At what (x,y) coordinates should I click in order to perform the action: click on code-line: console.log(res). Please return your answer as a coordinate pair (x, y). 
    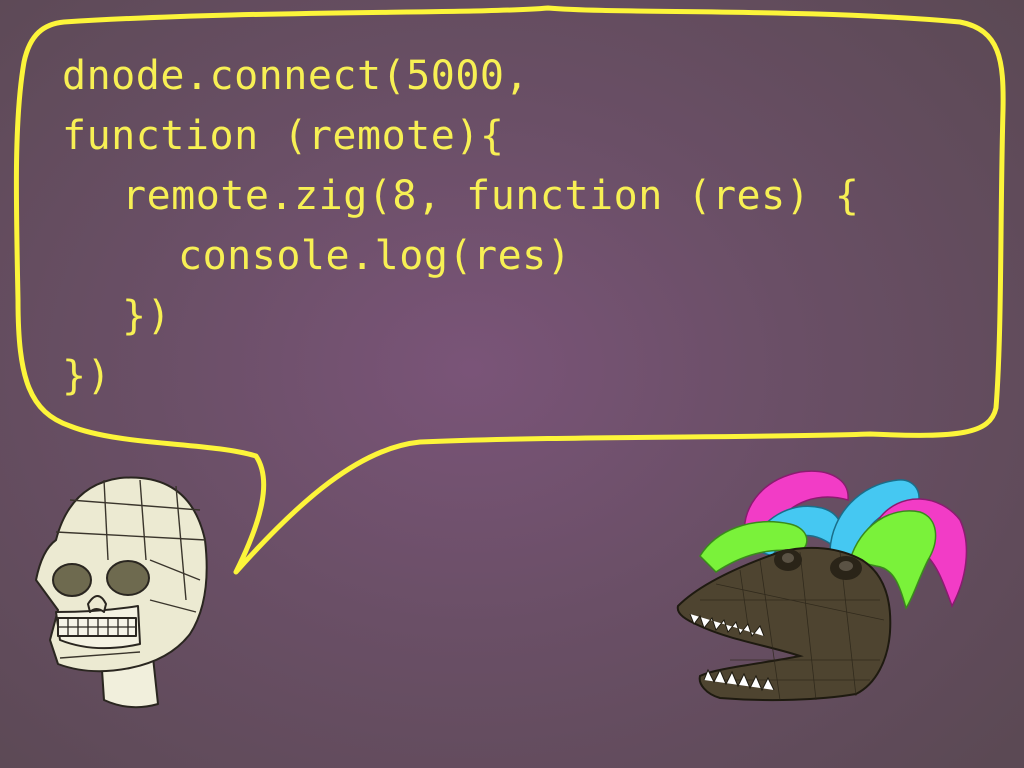
    Looking at the image, I should click on (375, 256).